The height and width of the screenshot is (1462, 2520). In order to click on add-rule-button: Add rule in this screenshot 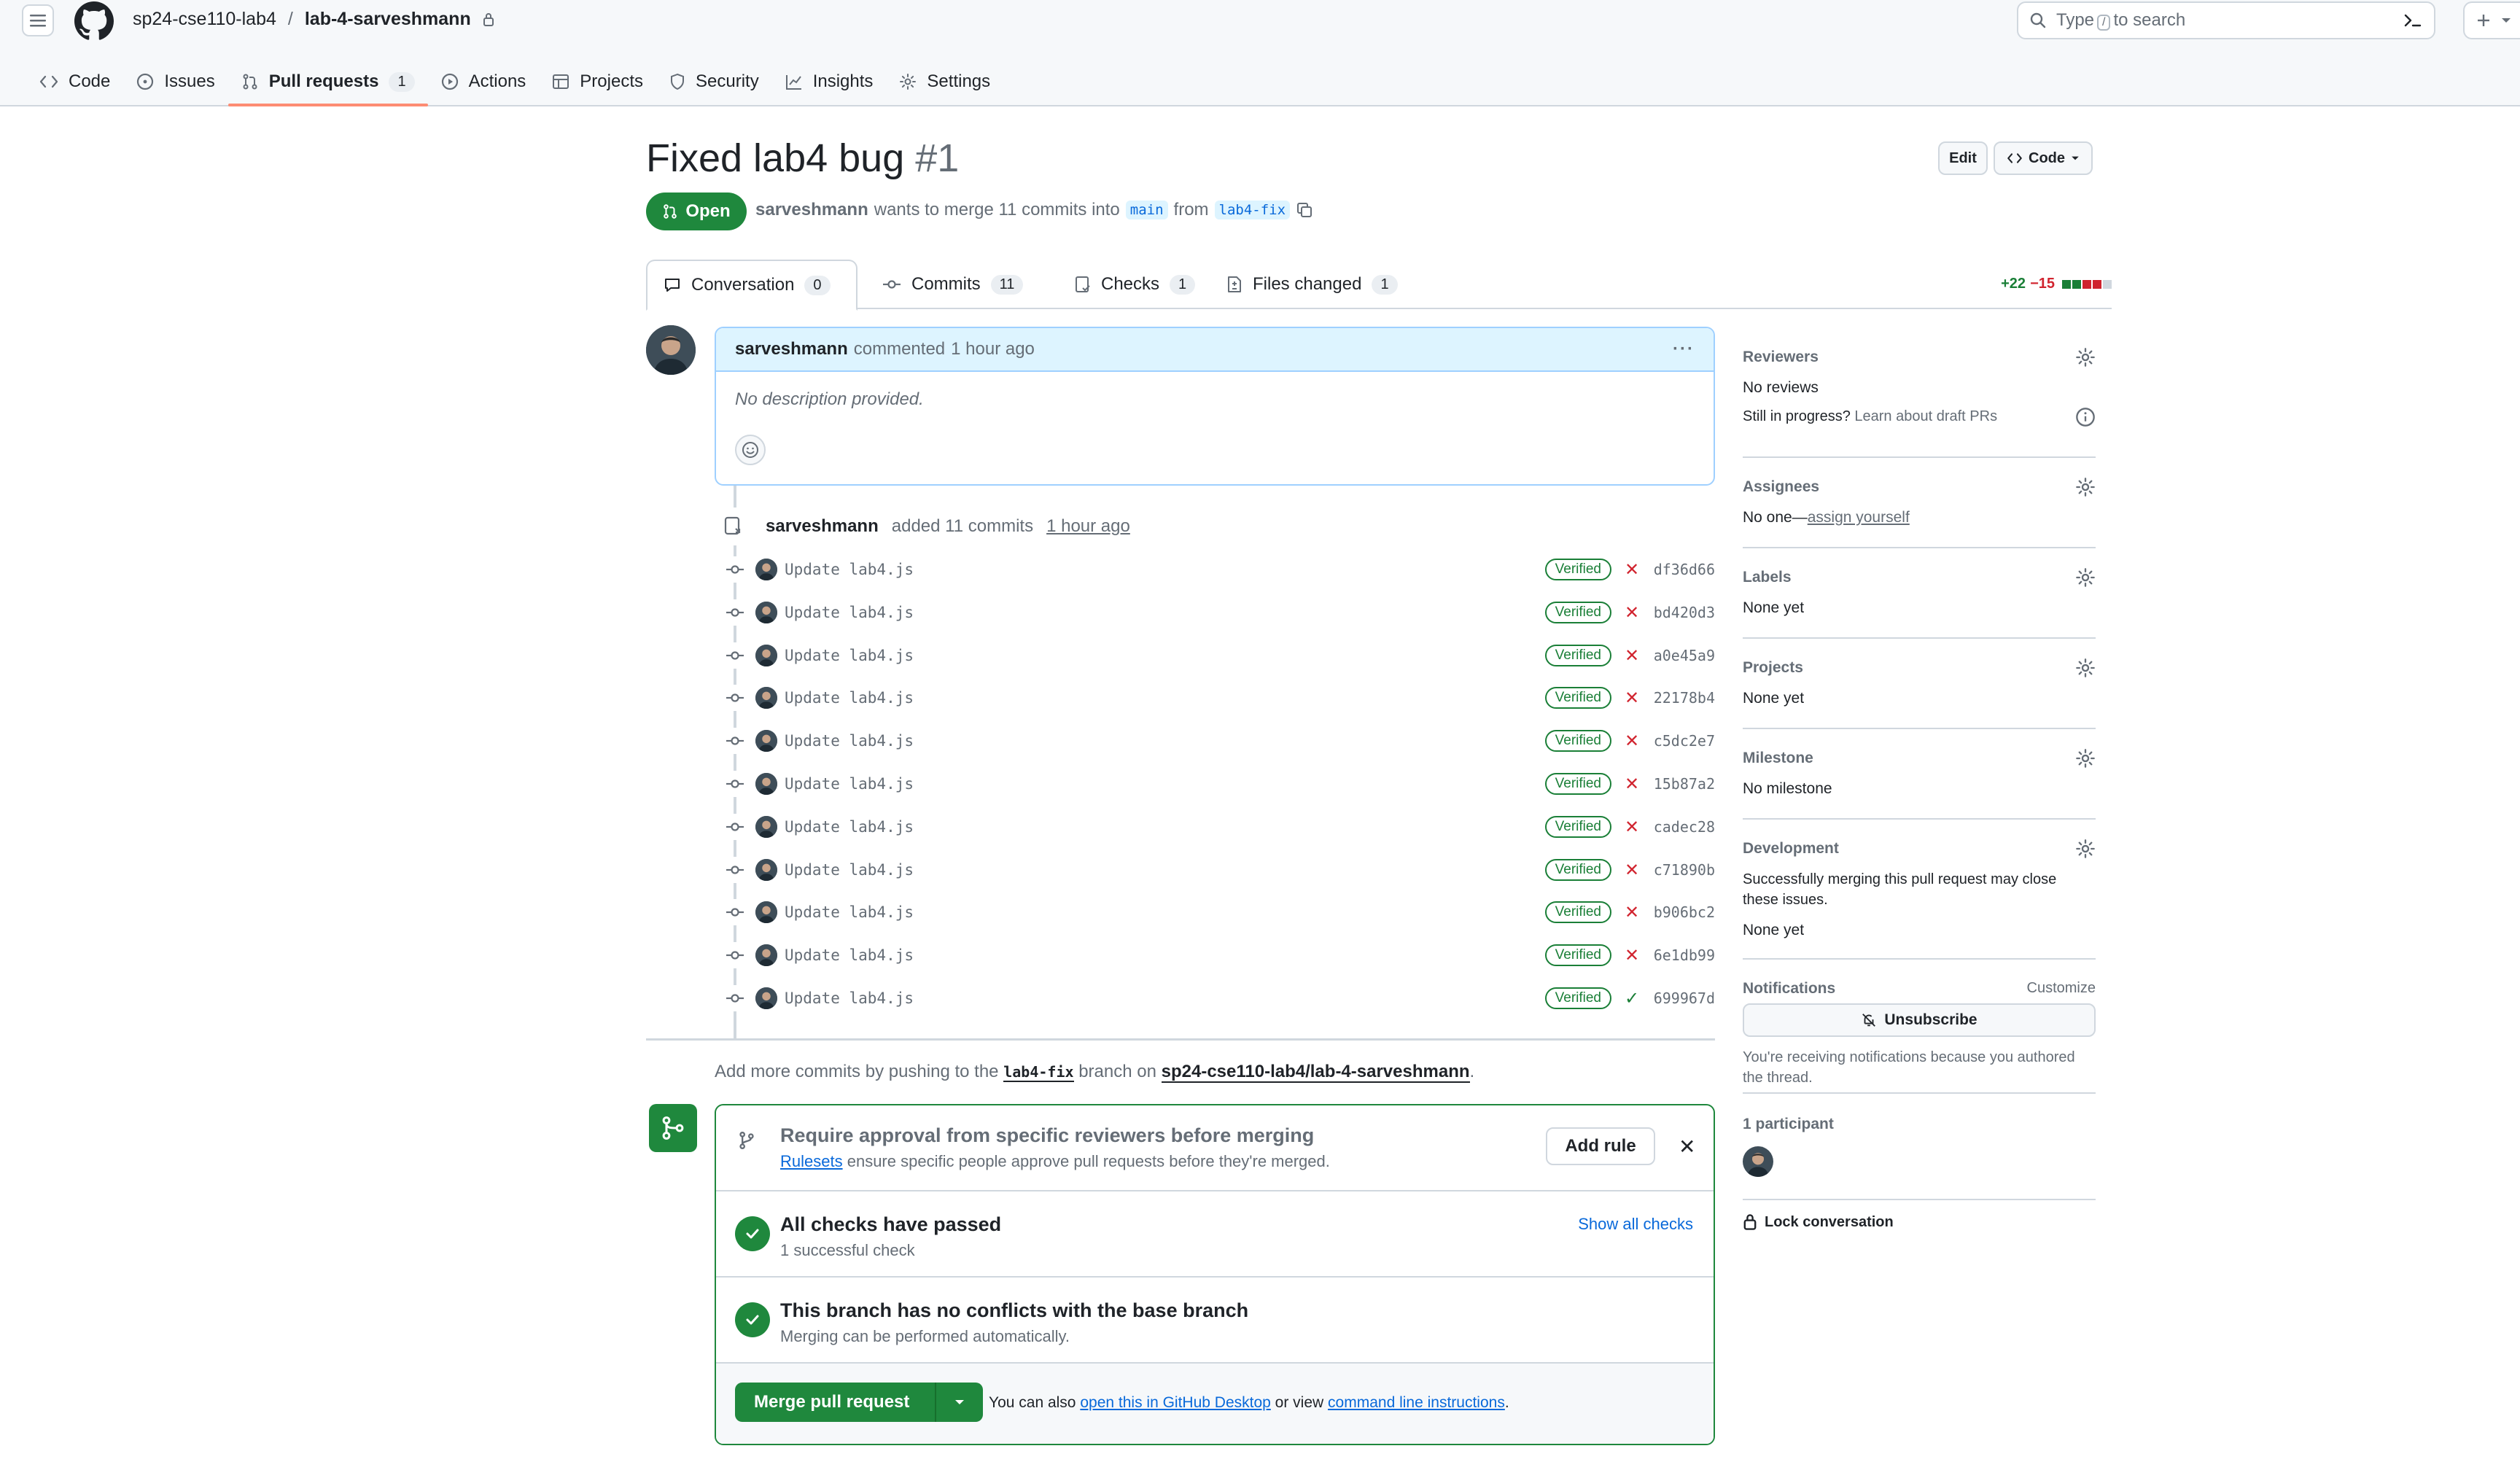, I will do `click(1600, 1146)`.